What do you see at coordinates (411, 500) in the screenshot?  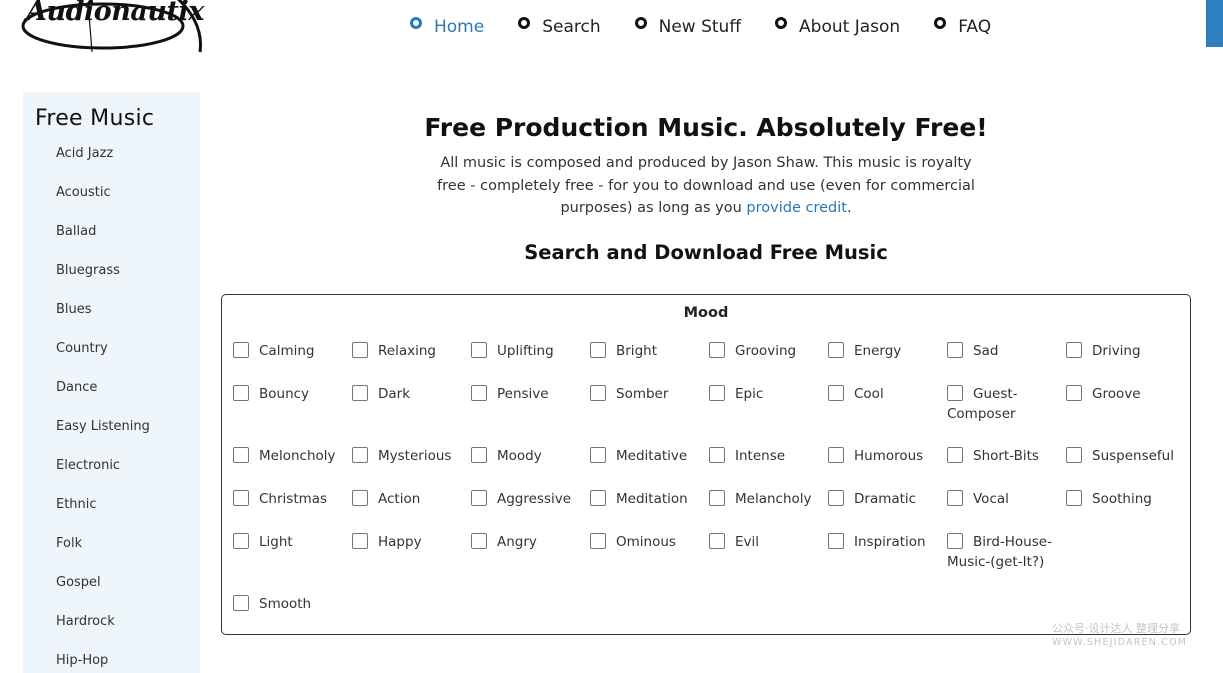 I see `mood-option-action: Action` at bounding box center [411, 500].